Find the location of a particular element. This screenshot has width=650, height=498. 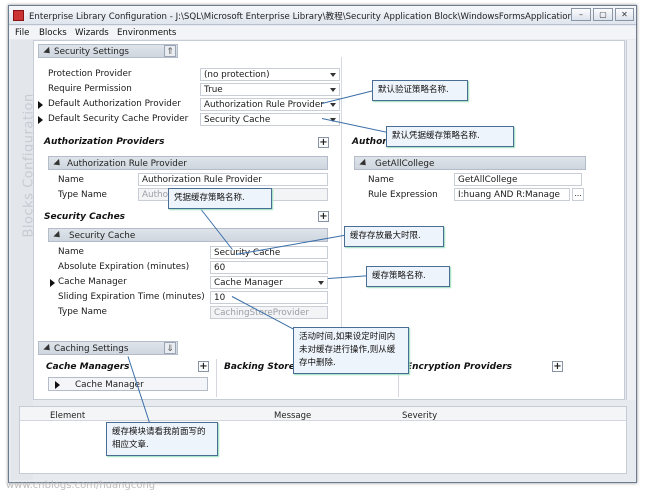

sliding-expiration-label: Sliding Expiration Time (minutes) is located at coordinates (131, 297).